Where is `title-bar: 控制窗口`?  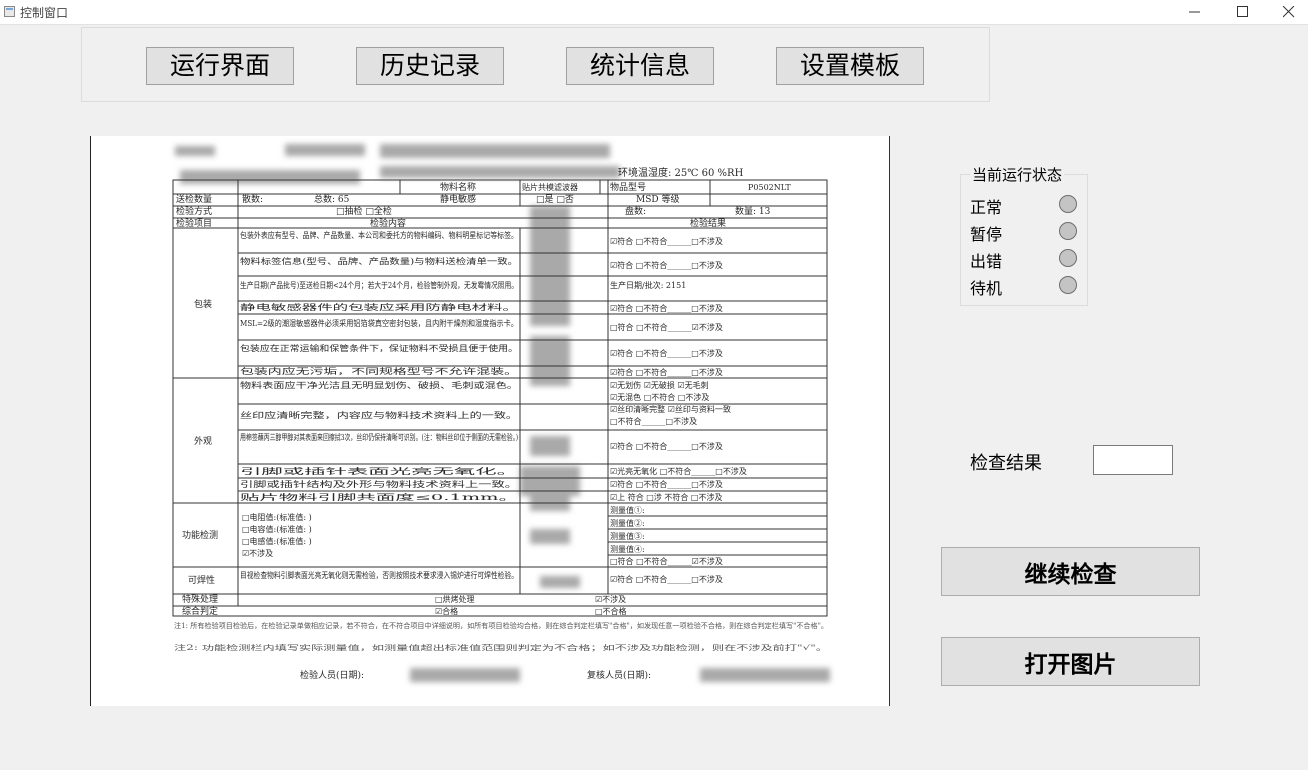
title-bar: 控制窗口 is located at coordinates (654, 12).